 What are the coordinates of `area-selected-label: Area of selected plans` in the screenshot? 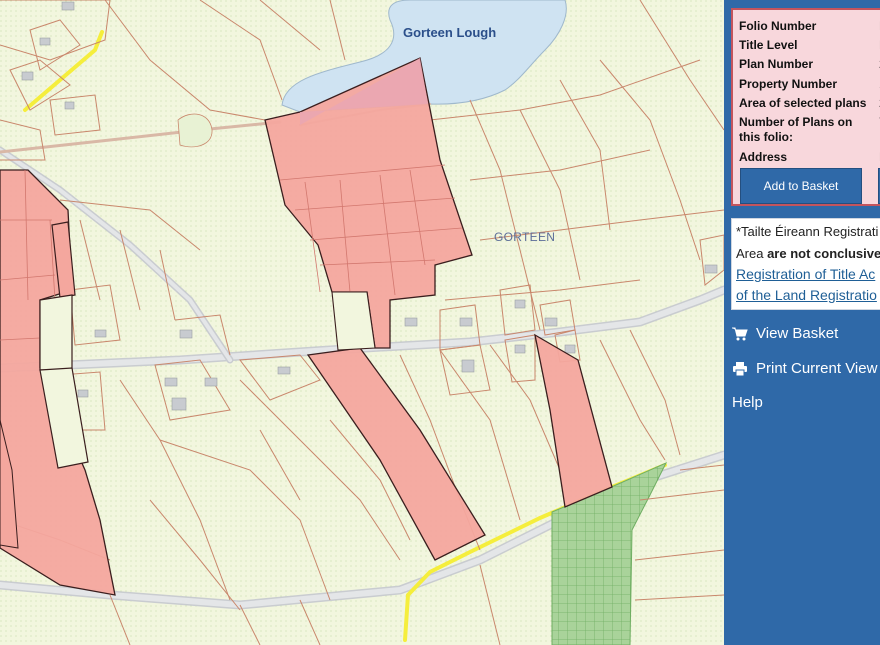 It's located at (803, 103).